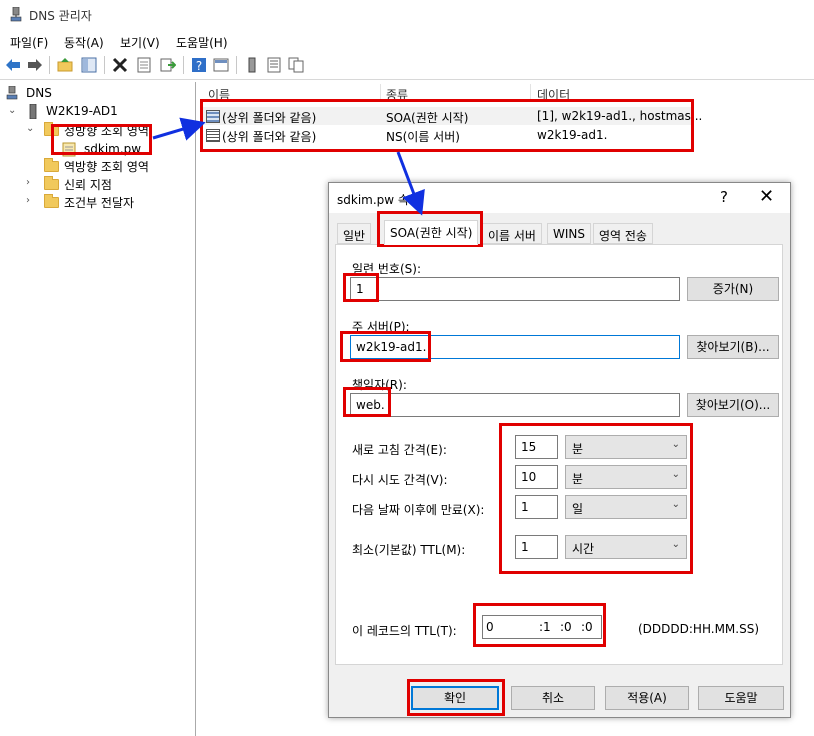 This screenshot has width=814, height=736. Describe the element at coordinates (626, 507) in the screenshot. I see `expire-unit-select: 일 ⌄` at that location.